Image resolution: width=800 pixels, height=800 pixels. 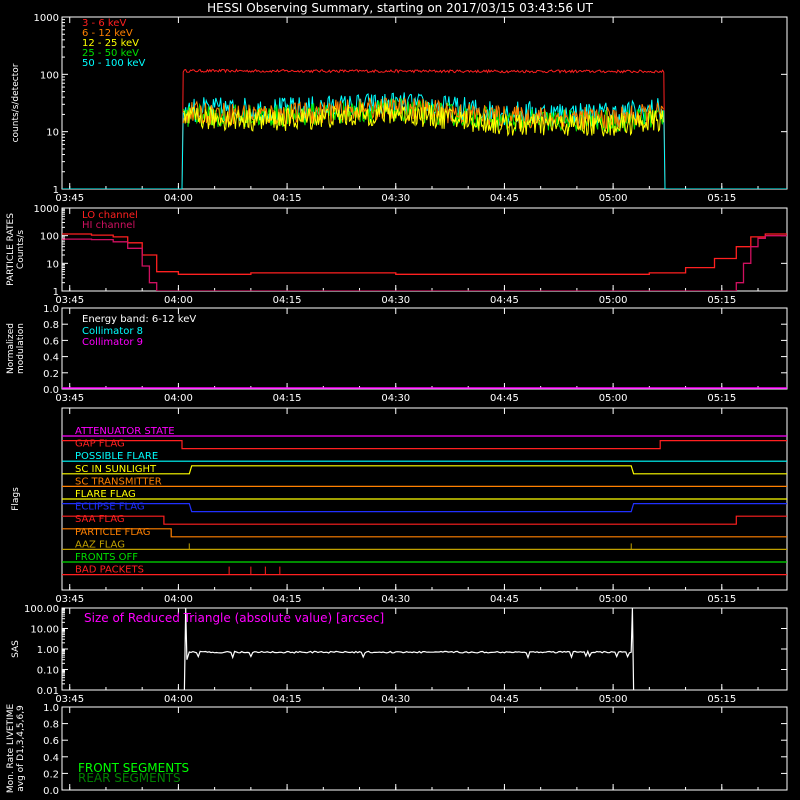 I want to click on y-axis-label: Mon. Rate LIVETIME, so click(x=11, y=749).